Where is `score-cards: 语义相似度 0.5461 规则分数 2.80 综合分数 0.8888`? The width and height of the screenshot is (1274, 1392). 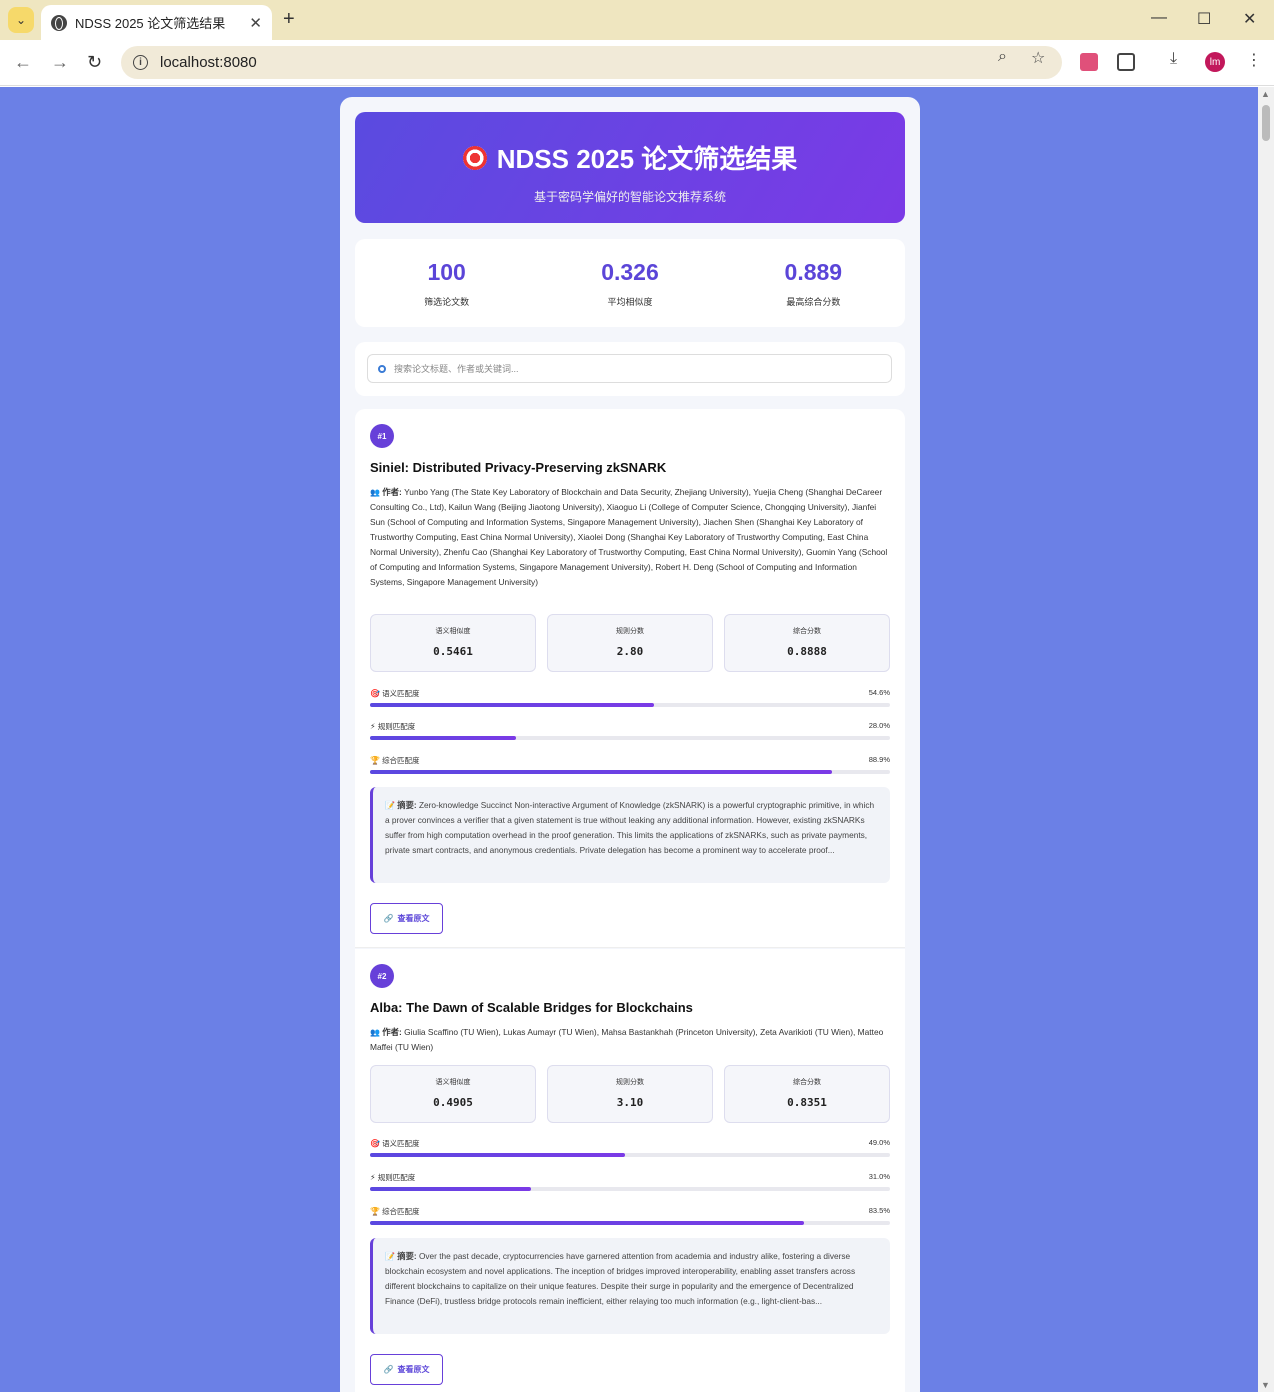 score-cards: 语义相似度 0.5461 规则分数 2.80 综合分数 0.8888 is located at coordinates (630, 643).